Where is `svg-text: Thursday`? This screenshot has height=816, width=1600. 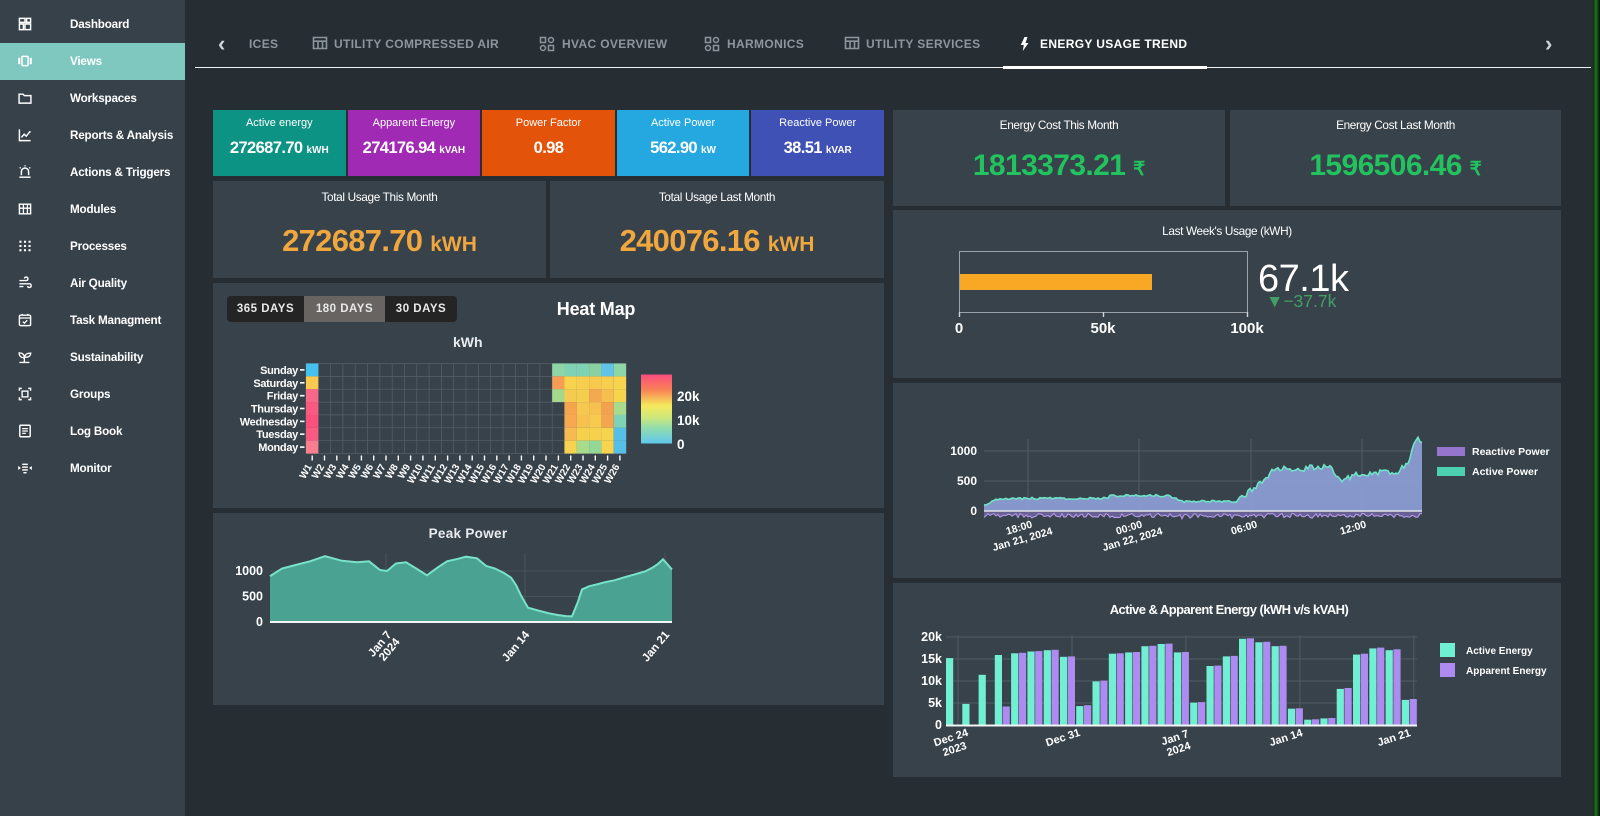
svg-text: Thursday is located at coordinates (275, 410).